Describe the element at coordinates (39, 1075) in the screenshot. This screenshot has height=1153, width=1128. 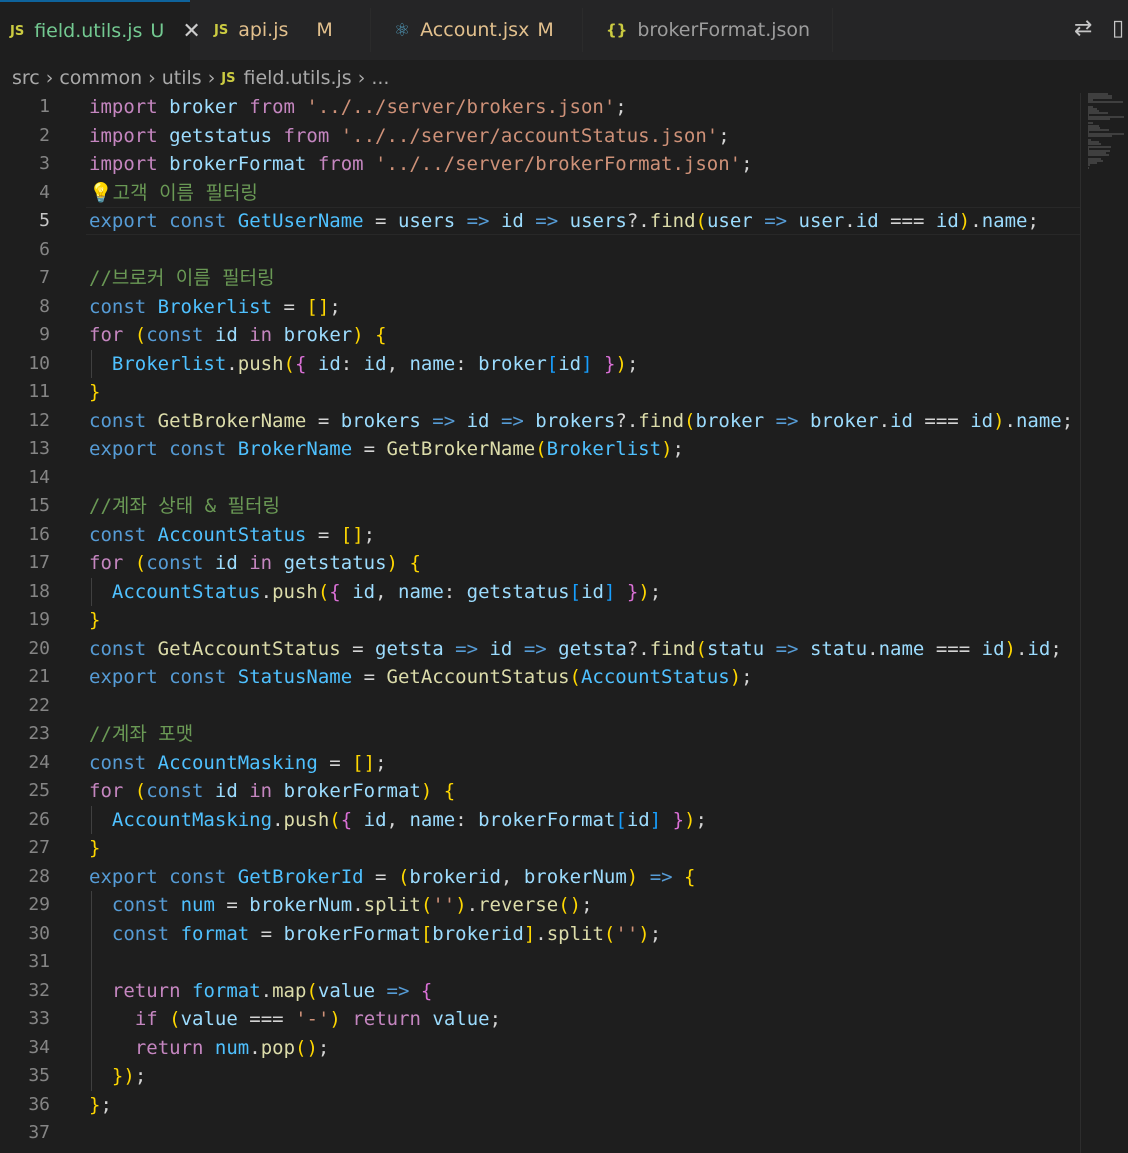
I see `line-number: 35` at that location.